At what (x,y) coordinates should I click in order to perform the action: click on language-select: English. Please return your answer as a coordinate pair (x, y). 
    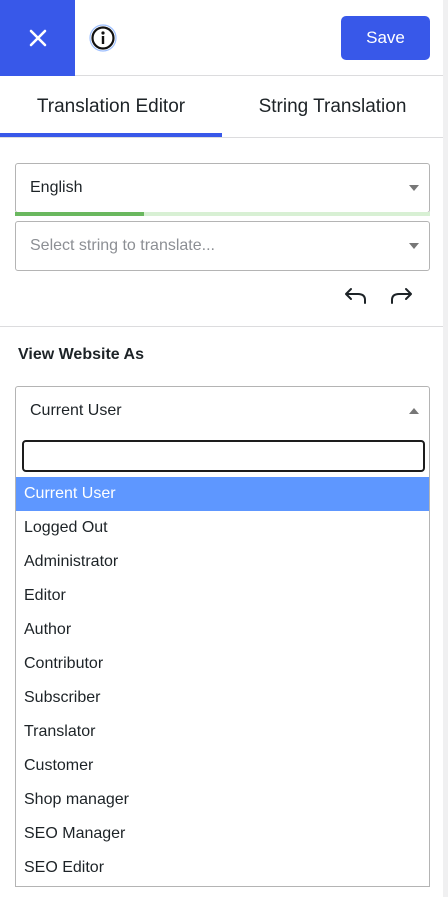
    Looking at the image, I should click on (222, 188).